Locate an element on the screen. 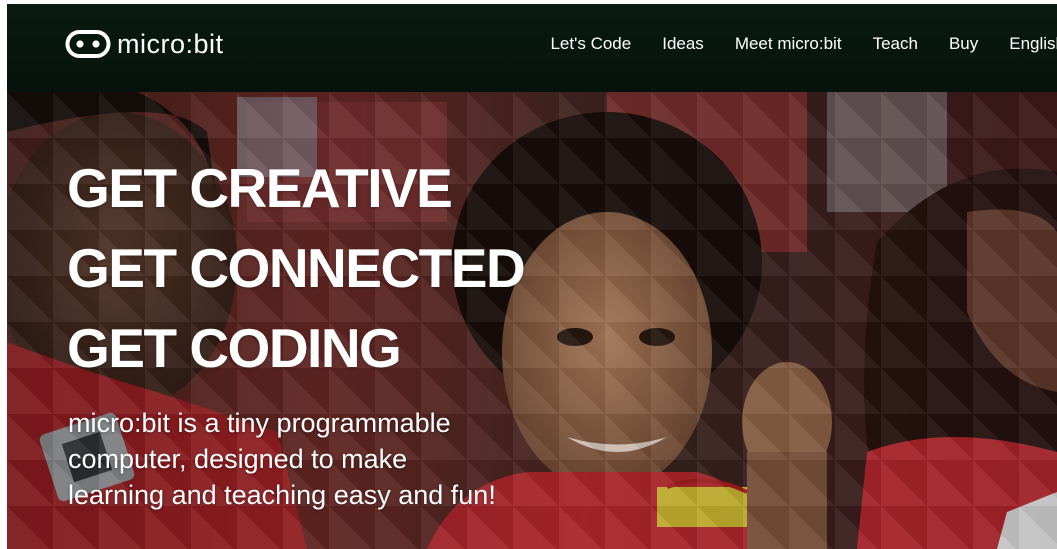  tagline-line-2: computer, designed to make is located at coordinates (238, 459).